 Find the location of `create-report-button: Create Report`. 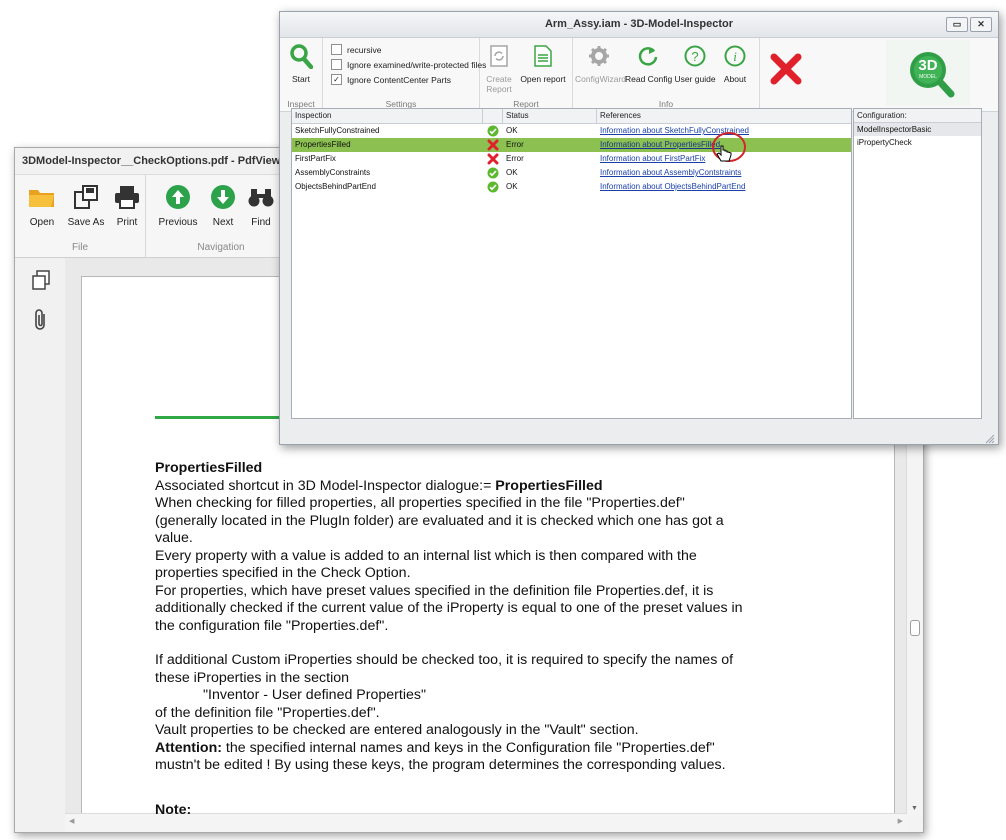

create-report-button: Create Report is located at coordinates (499, 68).